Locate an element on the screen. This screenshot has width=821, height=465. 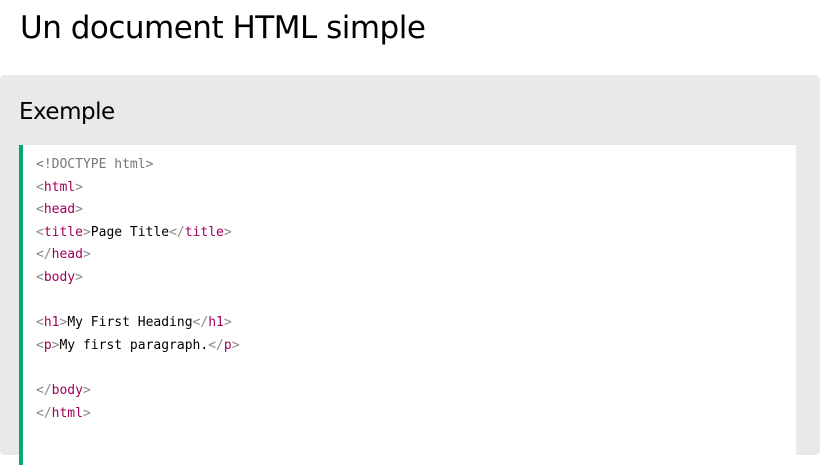
code-line: </head> is located at coordinates (416, 255).